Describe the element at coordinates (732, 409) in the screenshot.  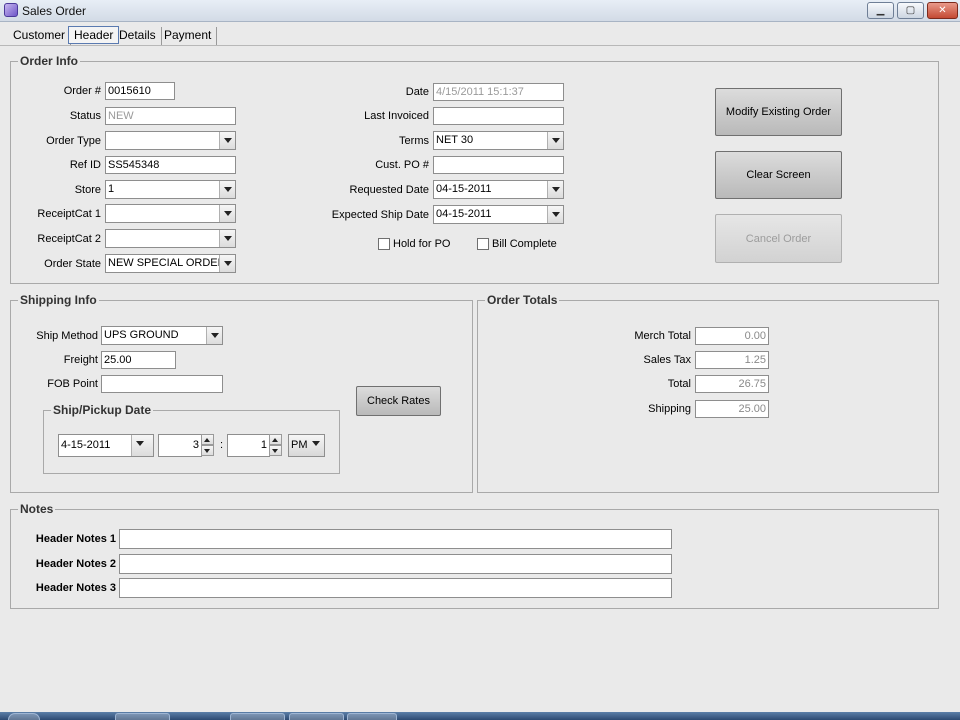
I see `shipping-field: 25.00` at that location.